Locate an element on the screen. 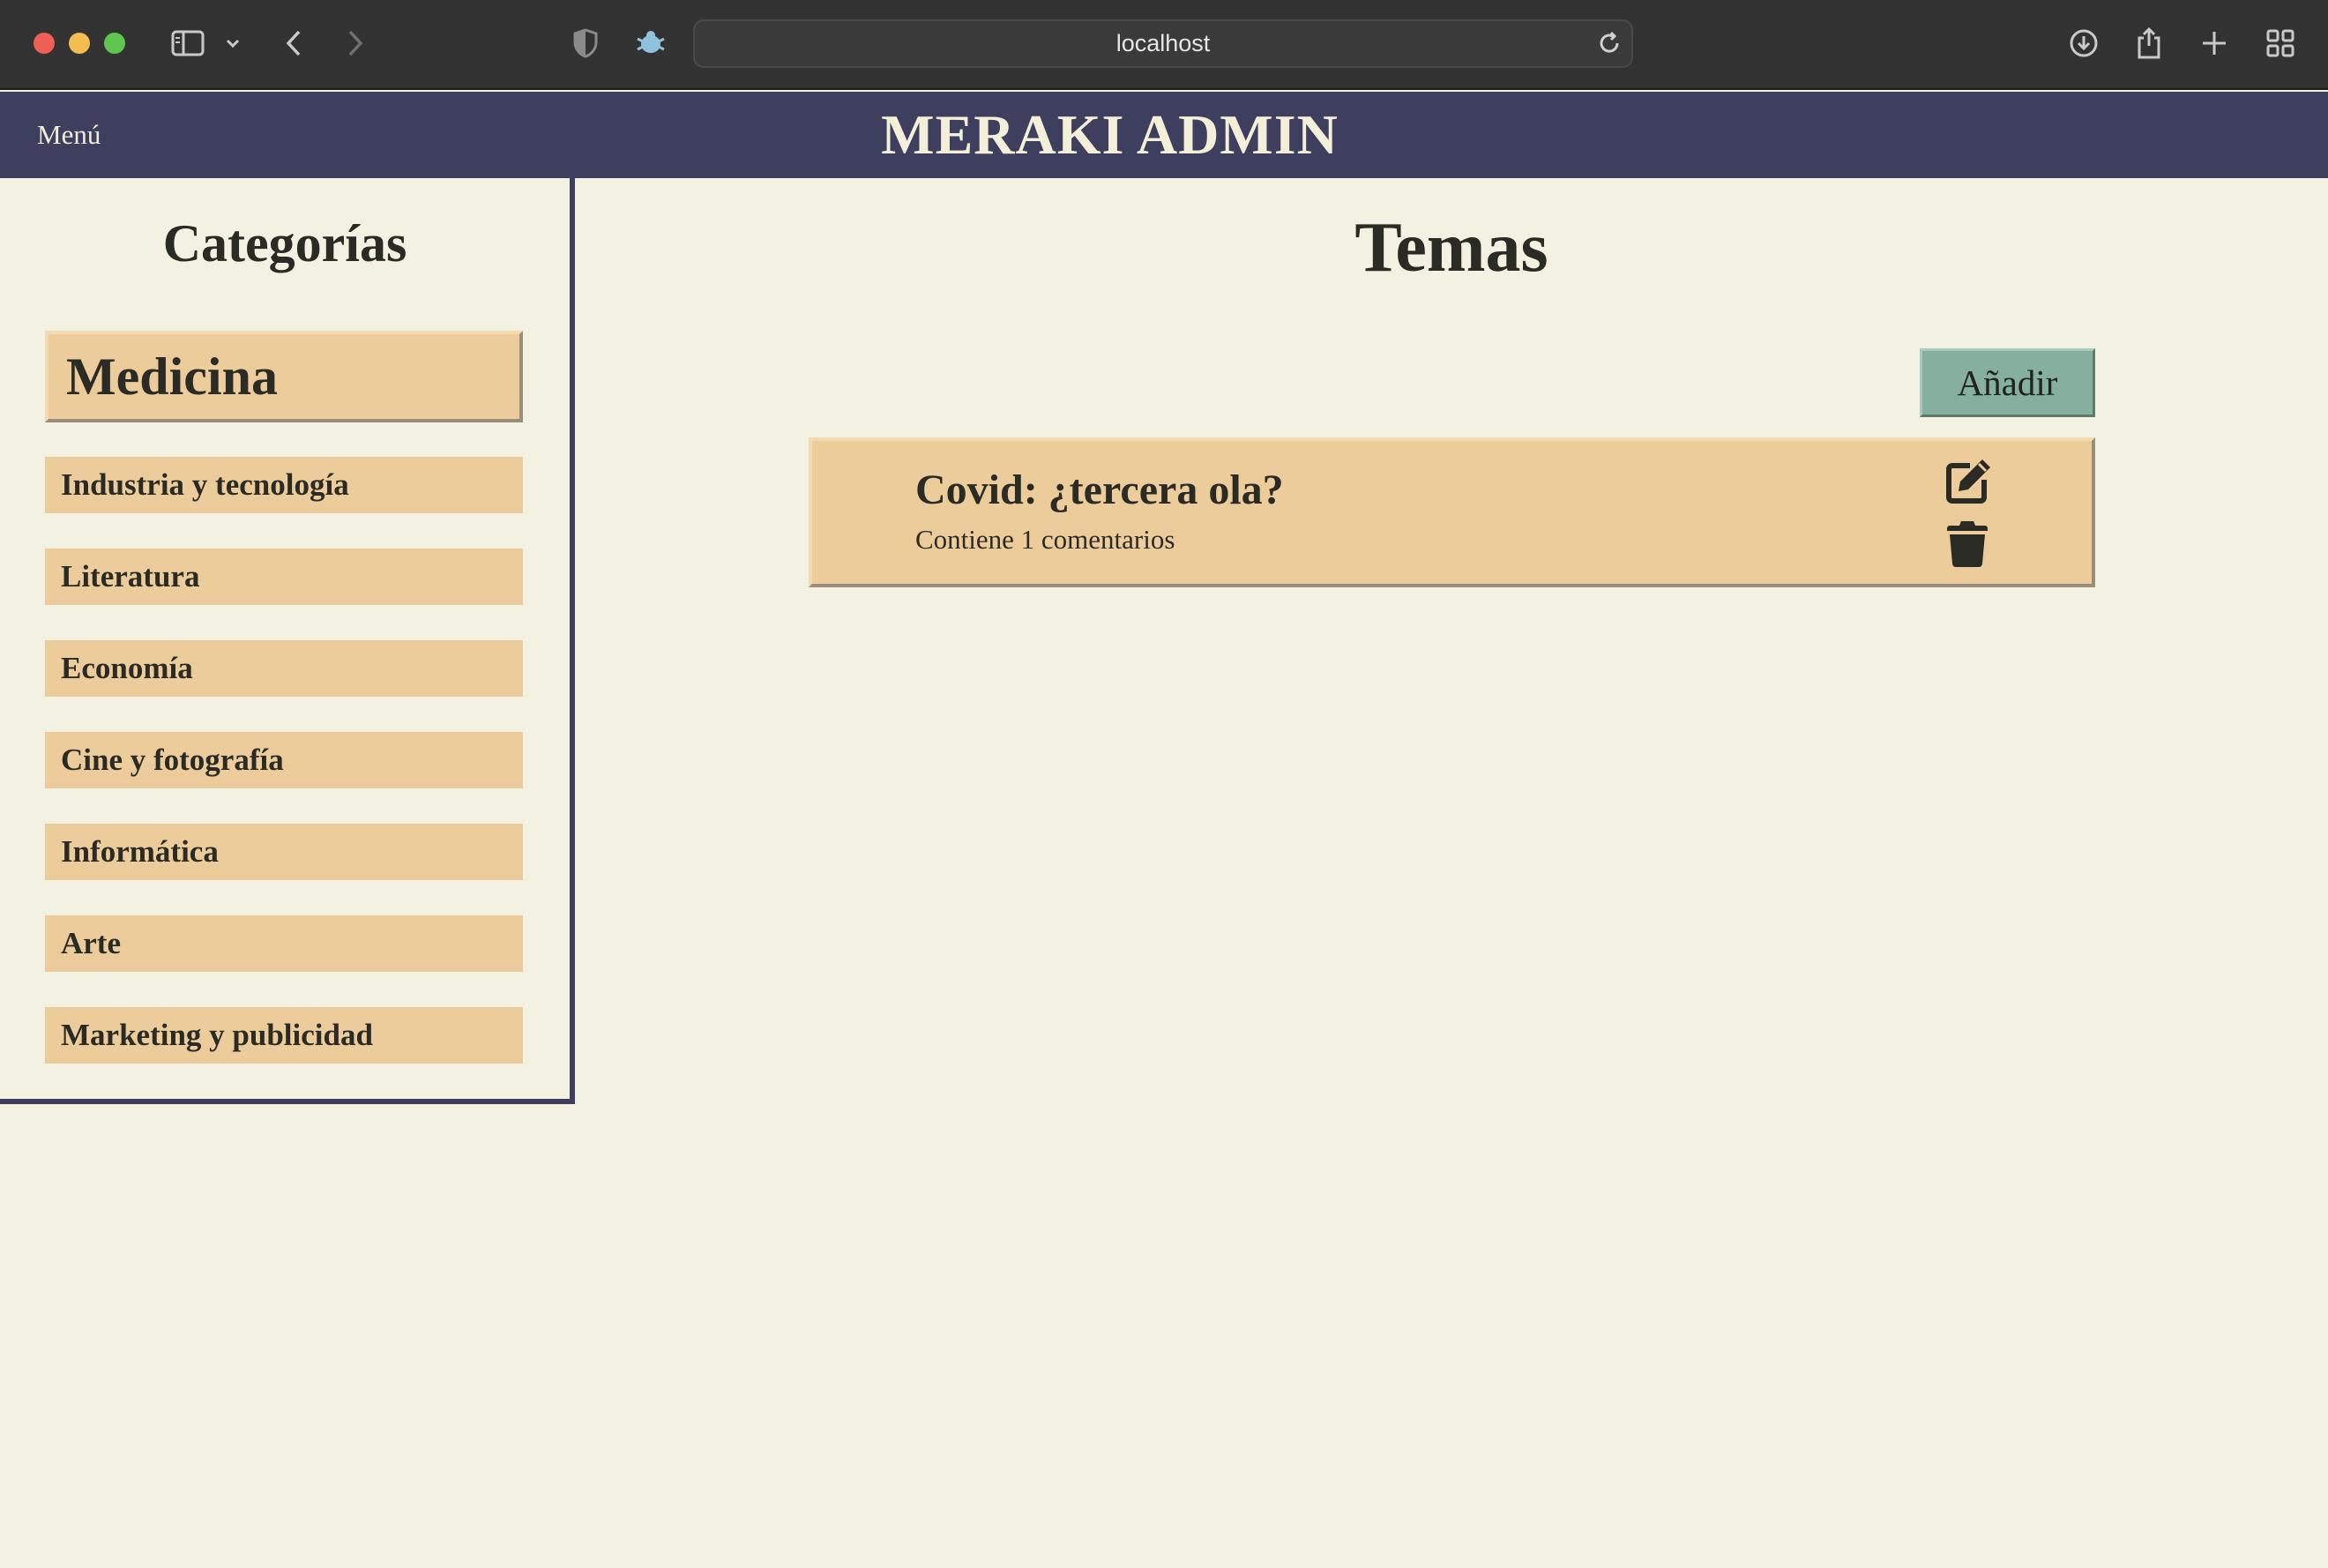 The image size is (2328, 1568). sidebar-title: Categorías is located at coordinates (284, 243).